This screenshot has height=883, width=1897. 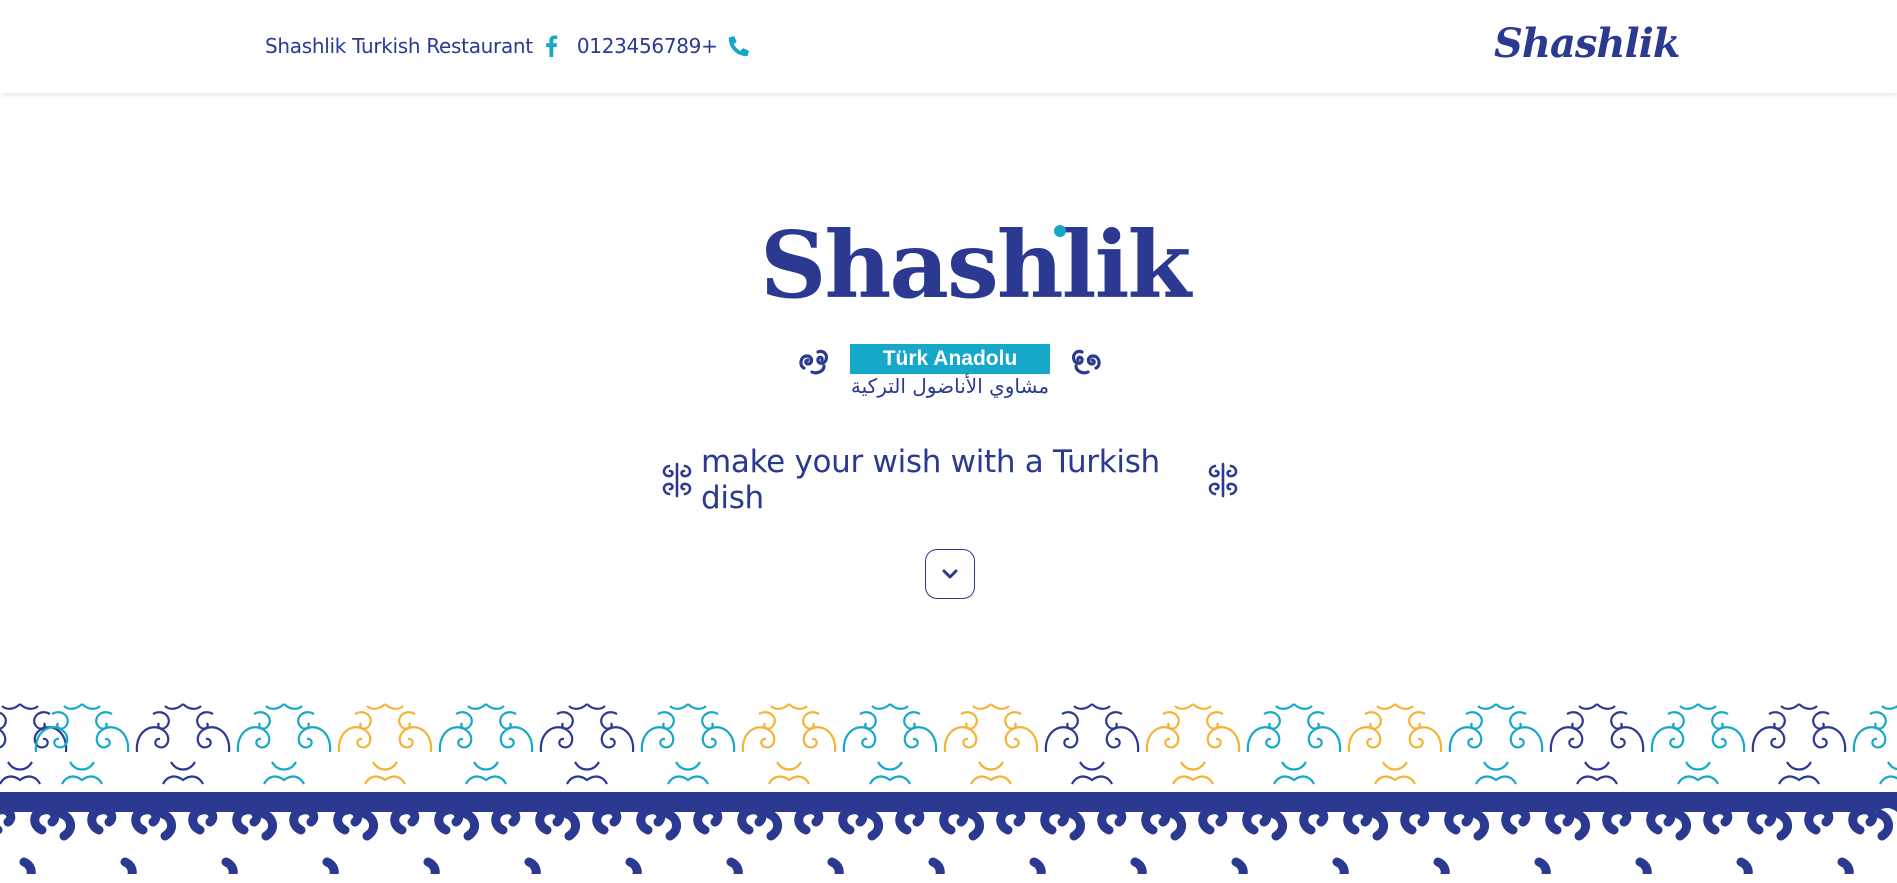 I want to click on facebook-icon, so click(x=551, y=46).